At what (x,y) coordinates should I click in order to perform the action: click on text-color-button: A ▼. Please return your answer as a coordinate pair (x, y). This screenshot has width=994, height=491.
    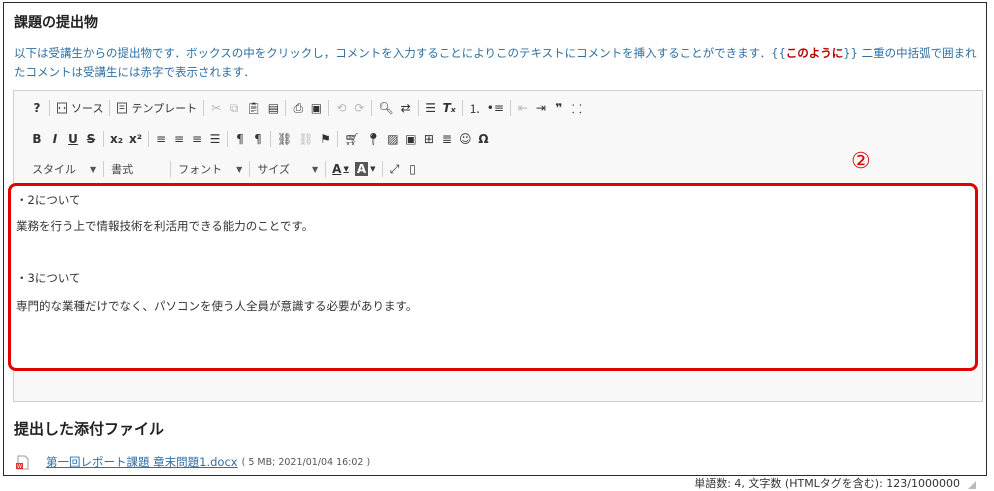
    Looking at the image, I should click on (340, 169).